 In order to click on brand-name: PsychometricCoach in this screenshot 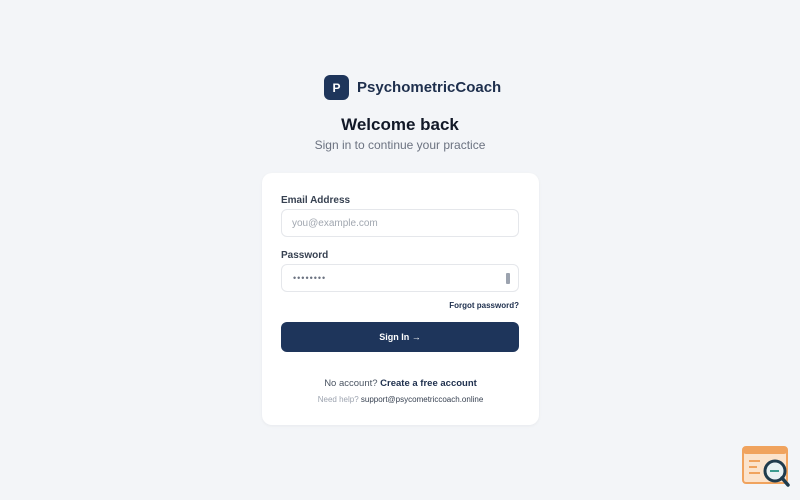, I will do `click(429, 87)`.